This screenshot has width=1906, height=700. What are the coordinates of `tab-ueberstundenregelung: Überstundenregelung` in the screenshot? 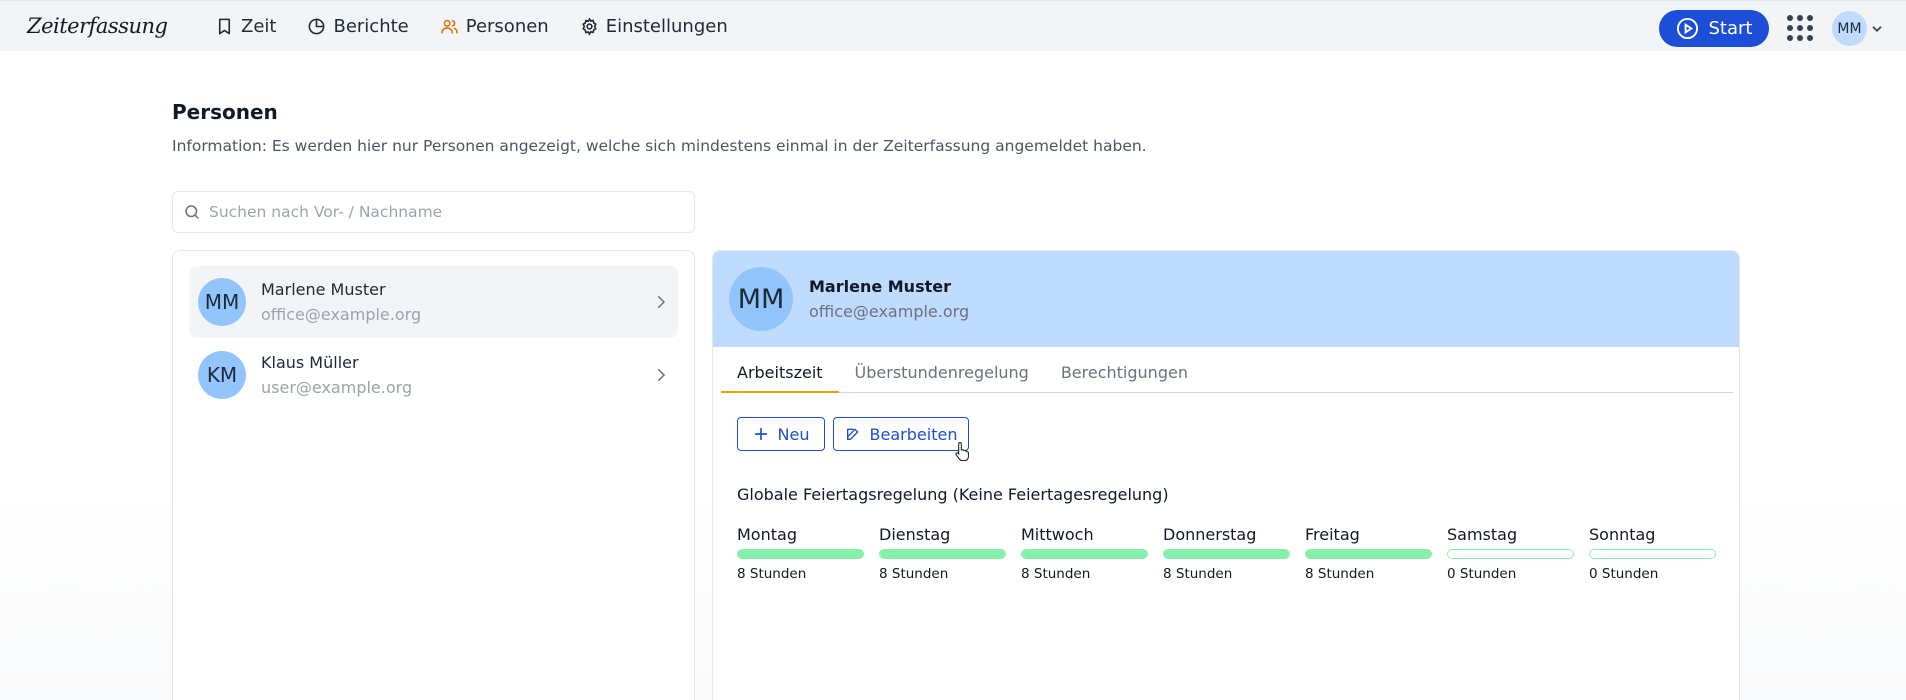 It's located at (942, 378).